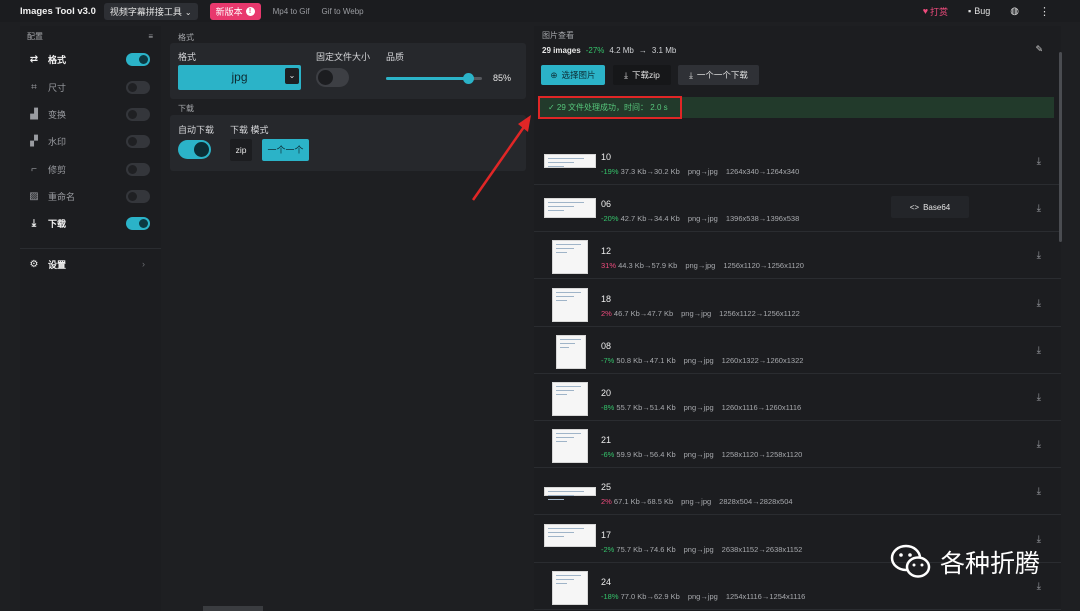 Image resolution: width=1080 pixels, height=611 pixels. What do you see at coordinates (621, 50) in the screenshot?
I see `size-from: 4.2 Mb` at bounding box center [621, 50].